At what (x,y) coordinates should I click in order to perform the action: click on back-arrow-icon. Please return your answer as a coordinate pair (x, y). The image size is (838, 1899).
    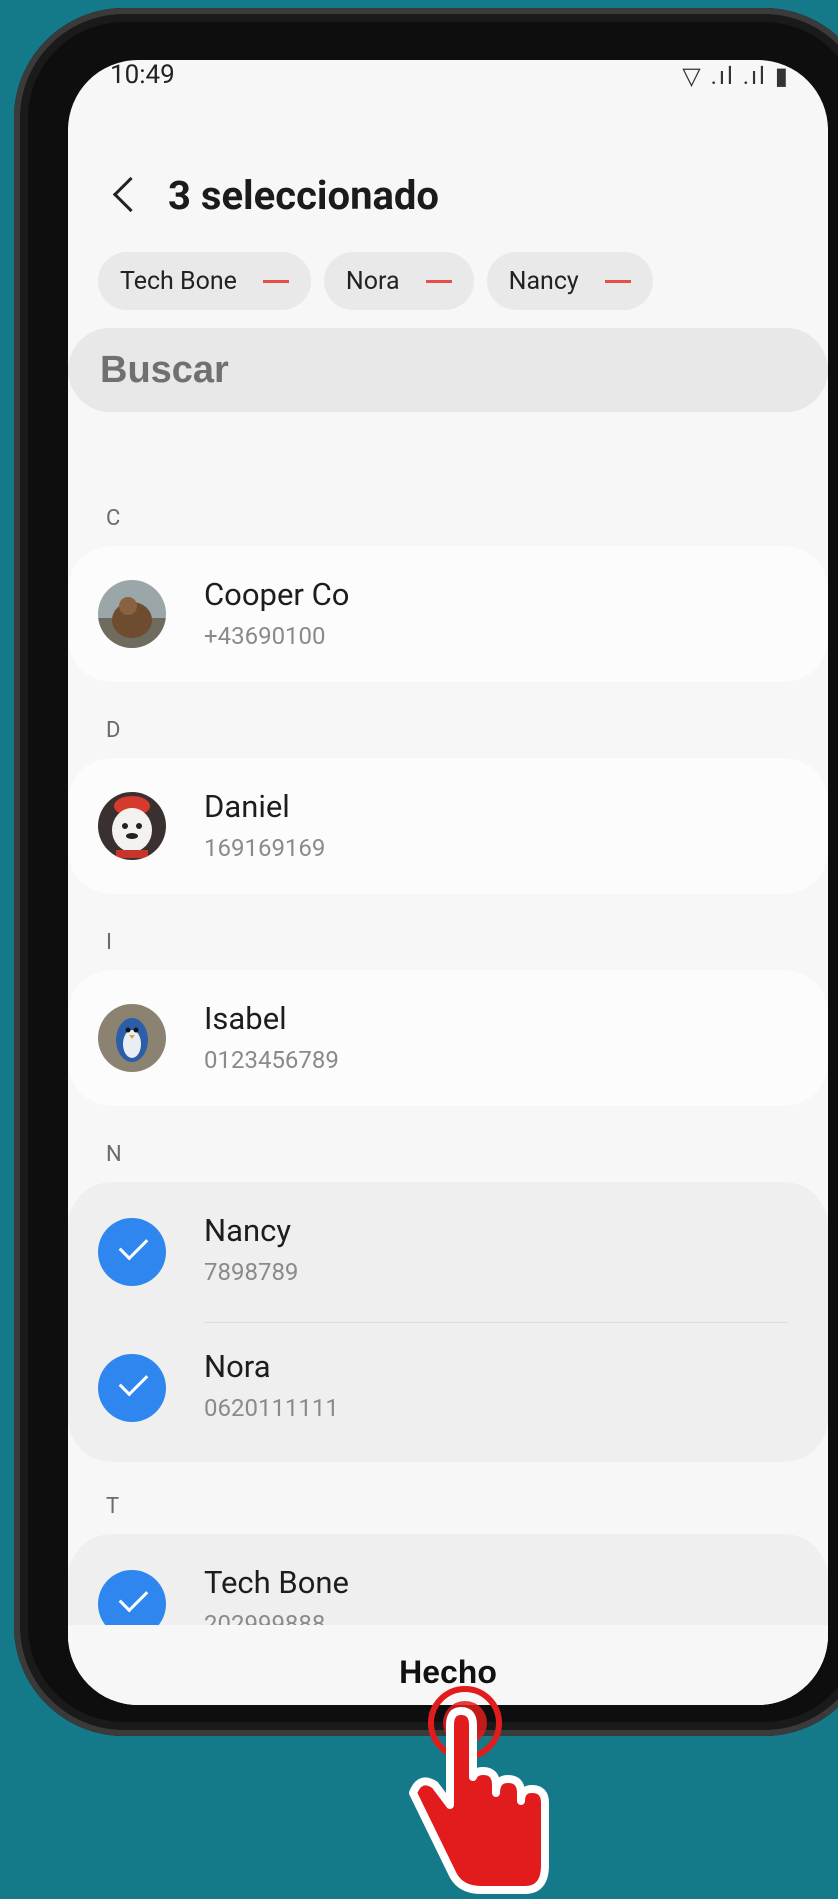
    Looking at the image, I should click on (126, 195).